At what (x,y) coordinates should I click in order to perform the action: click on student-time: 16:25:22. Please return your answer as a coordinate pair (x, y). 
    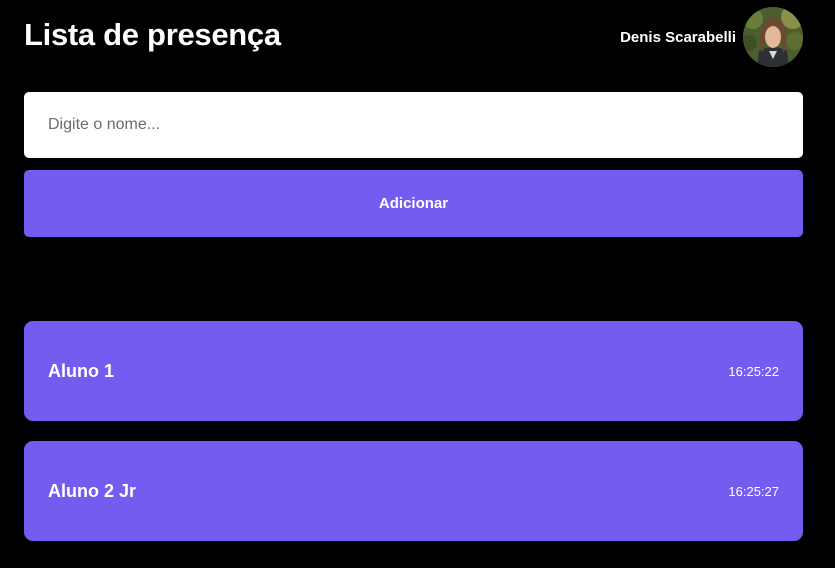
    Looking at the image, I should click on (753, 371).